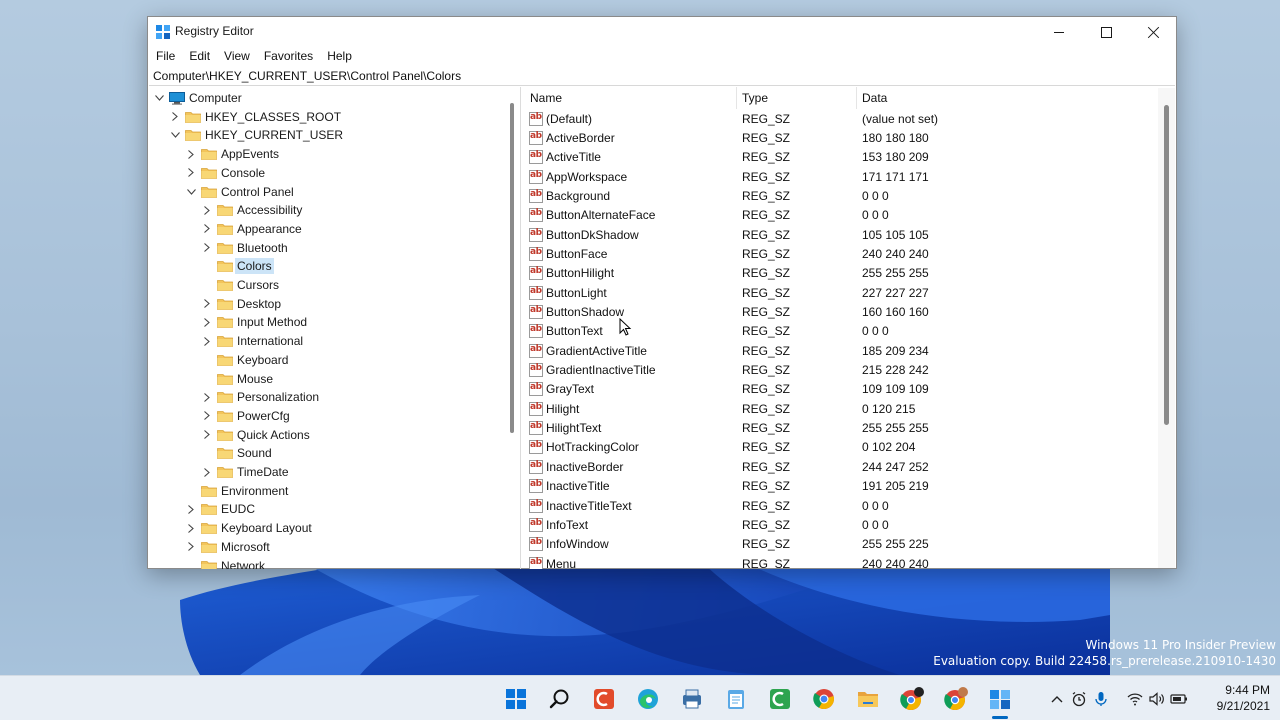 The image size is (1280, 720). I want to click on chrome-profile-icon, so click(912, 699).